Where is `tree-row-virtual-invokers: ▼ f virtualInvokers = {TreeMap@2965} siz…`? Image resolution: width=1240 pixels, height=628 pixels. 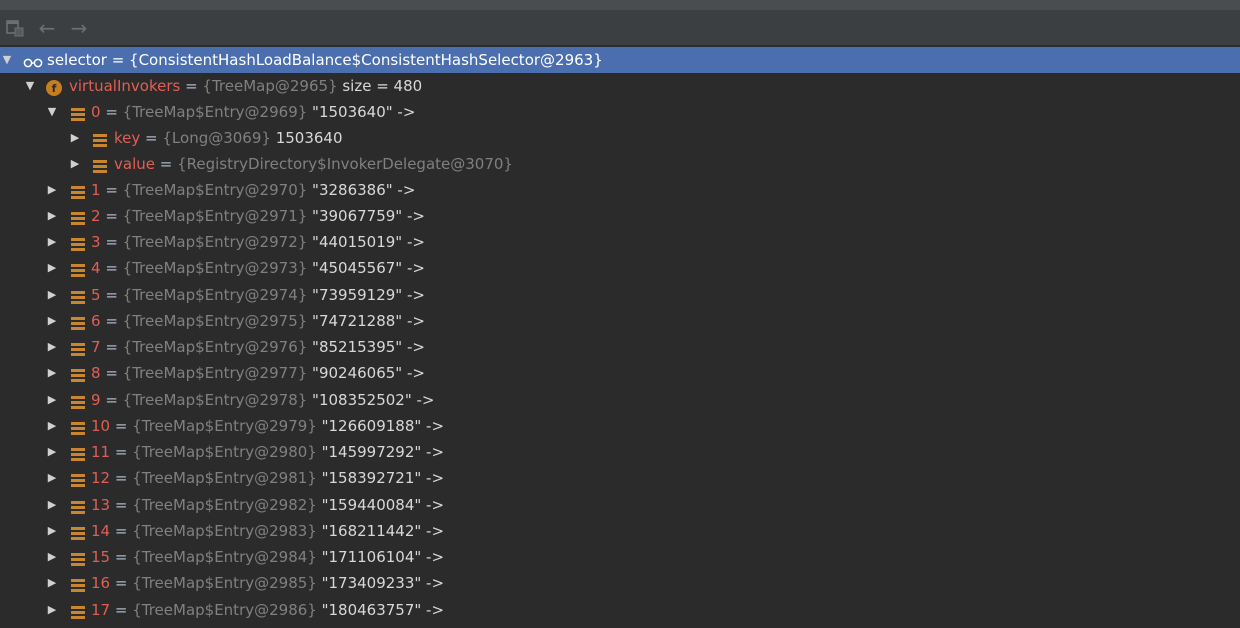
tree-row-virtual-invokers: ▼ f virtualInvokers = {TreeMap@2965} siz… is located at coordinates (620, 86).